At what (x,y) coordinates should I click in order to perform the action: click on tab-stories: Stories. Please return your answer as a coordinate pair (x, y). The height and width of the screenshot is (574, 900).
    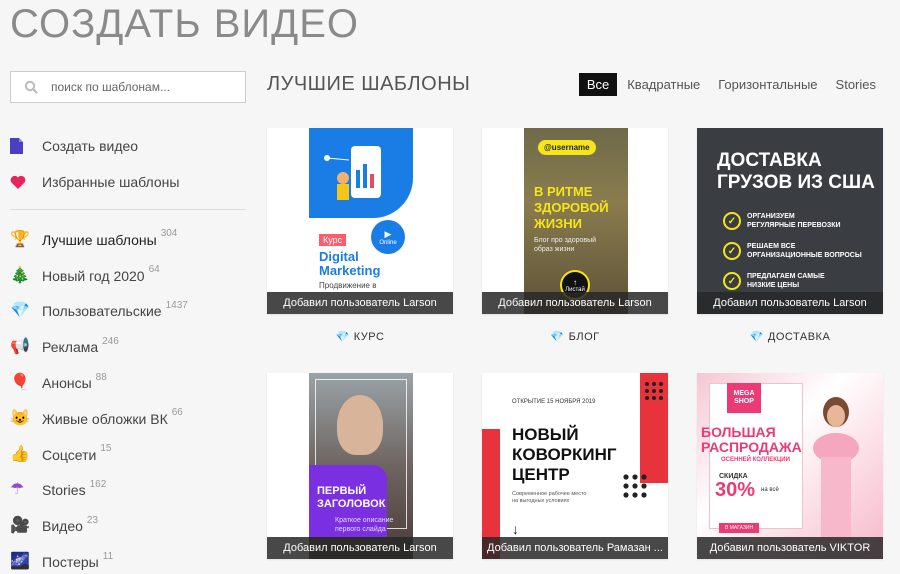
    Looking at the image, I should click on (856, 84).